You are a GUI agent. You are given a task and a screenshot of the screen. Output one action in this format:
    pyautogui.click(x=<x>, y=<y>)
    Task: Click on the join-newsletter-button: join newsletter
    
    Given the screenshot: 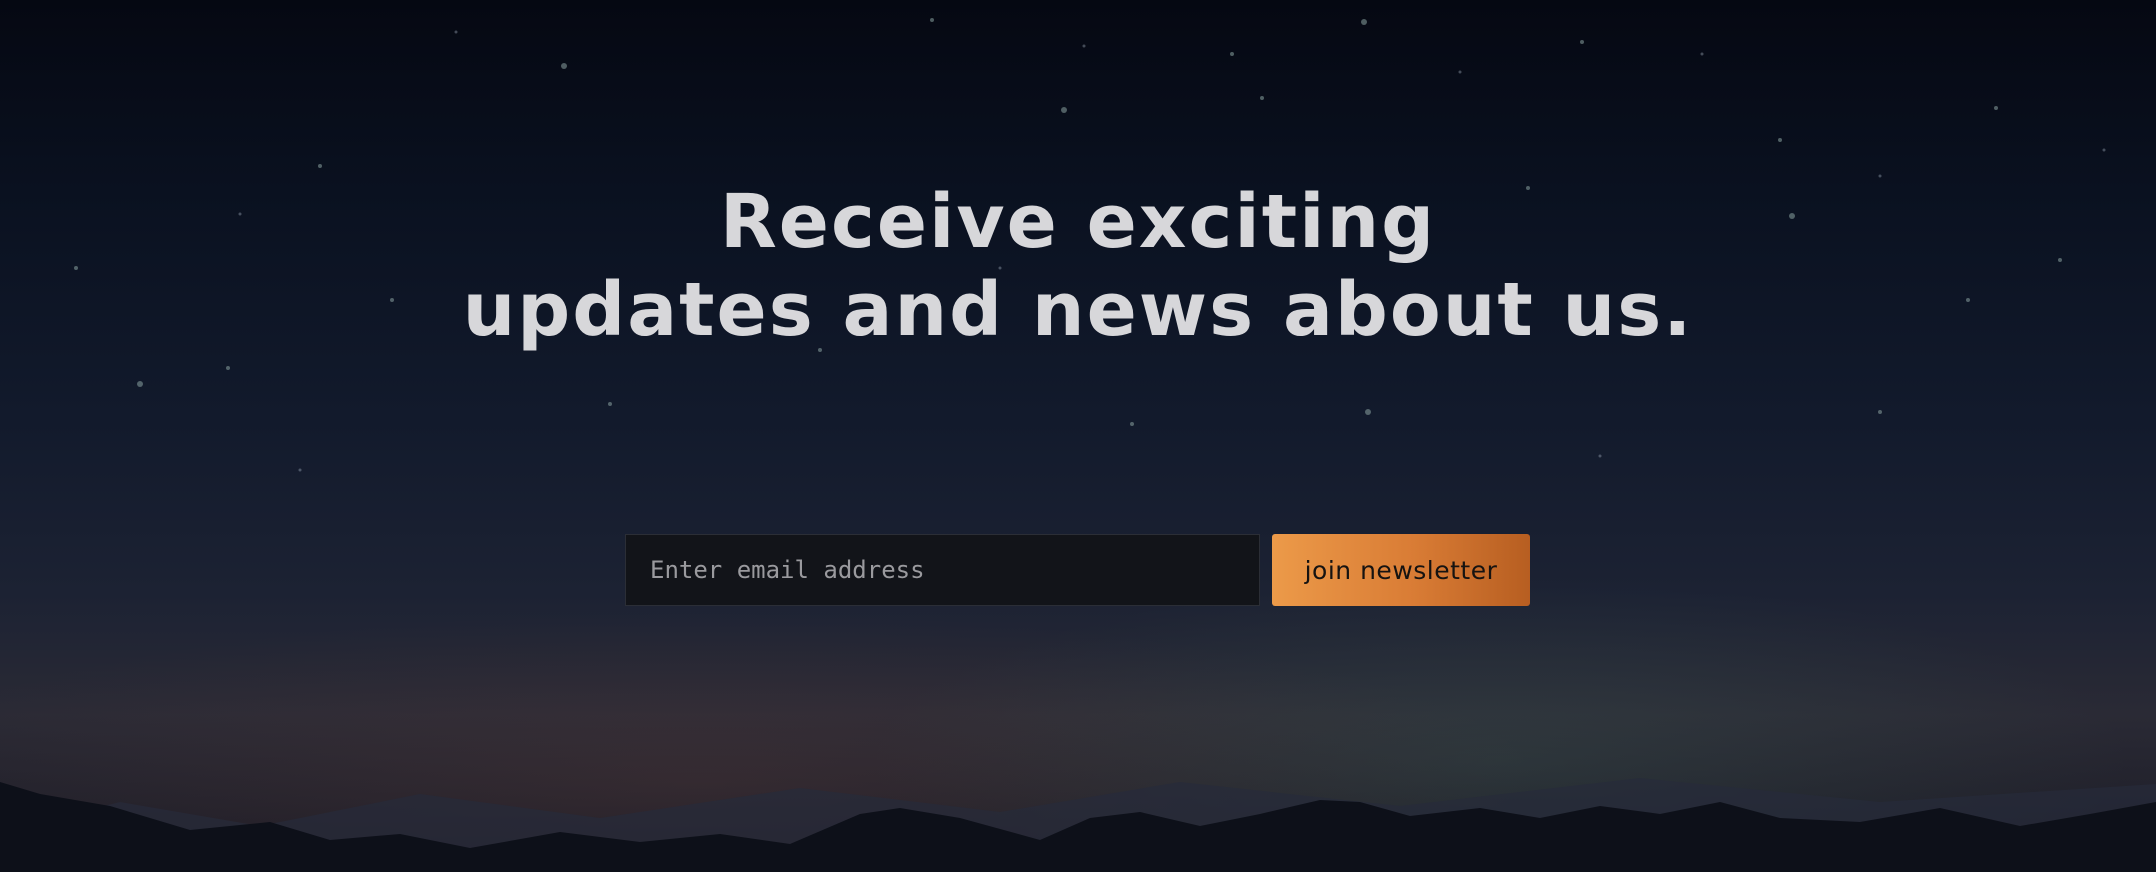 What is the action you would take?
    pyautogui.click(x=1401, y=570)
    